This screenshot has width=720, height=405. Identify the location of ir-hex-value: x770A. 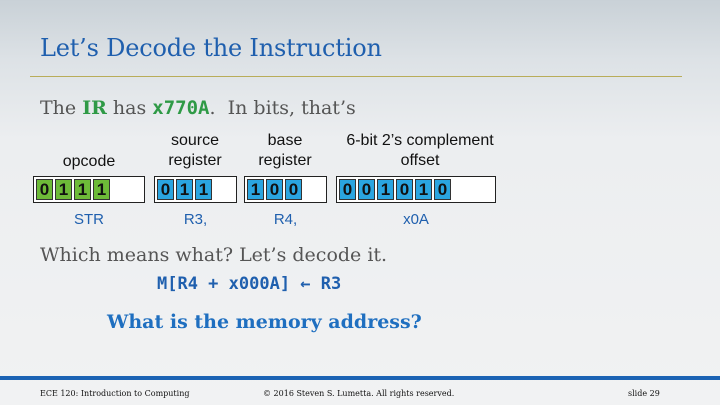
(181, 108).